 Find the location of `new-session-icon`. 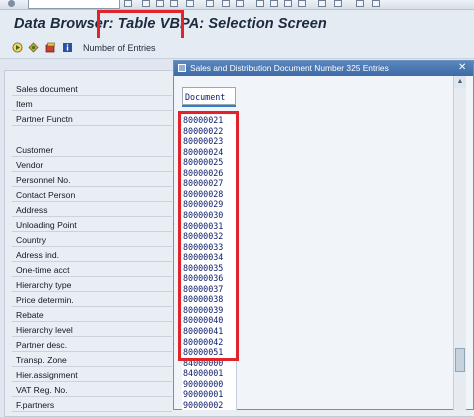

new-session-icon is located at coordinates (322, 3).